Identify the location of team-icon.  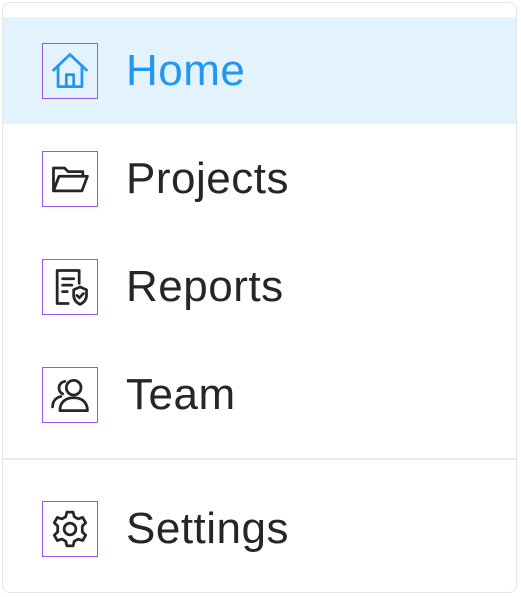
(70, 394).